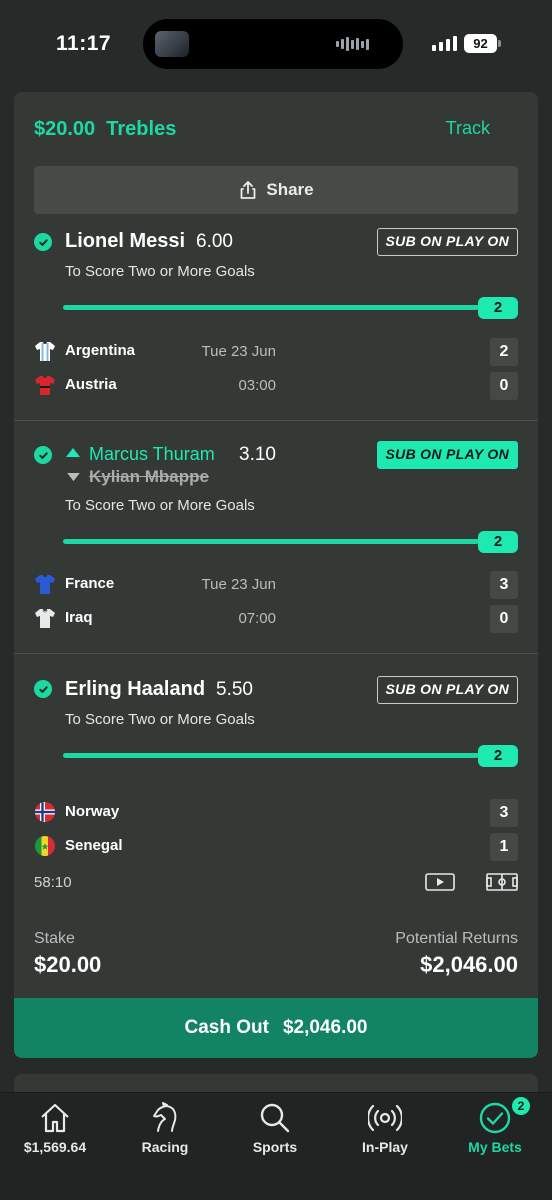 The image size is (552, 1200). Describe the element at coordinates (257, 454) in the screenshot. I see `leg-odds: 3.10` at that location.